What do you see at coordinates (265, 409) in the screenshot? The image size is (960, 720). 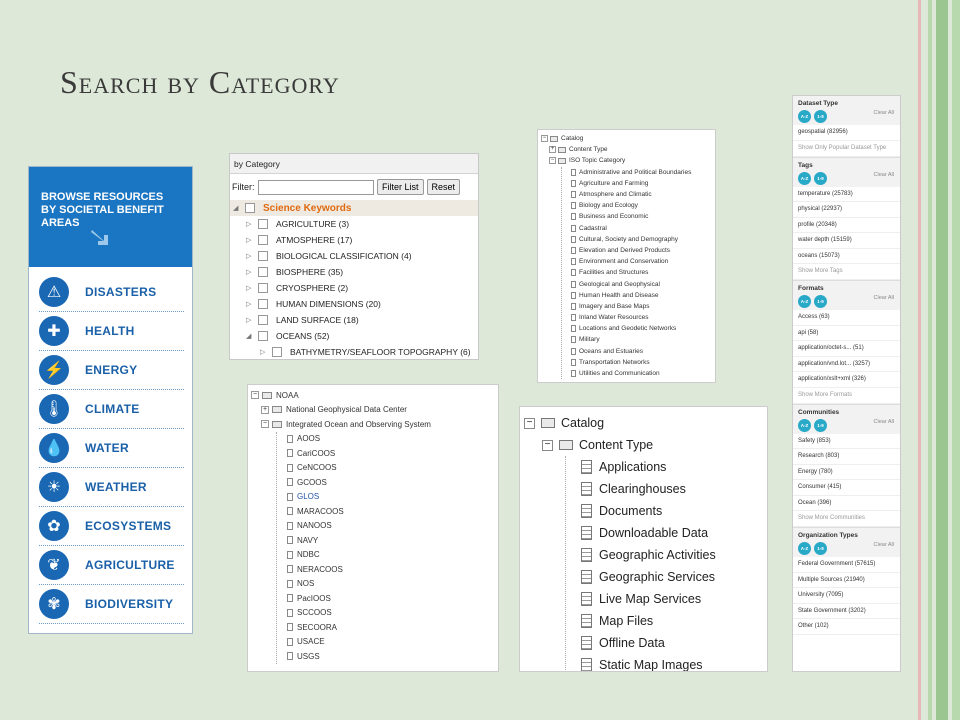 I see `expand-icon: +` at bounding box center [265, 409].